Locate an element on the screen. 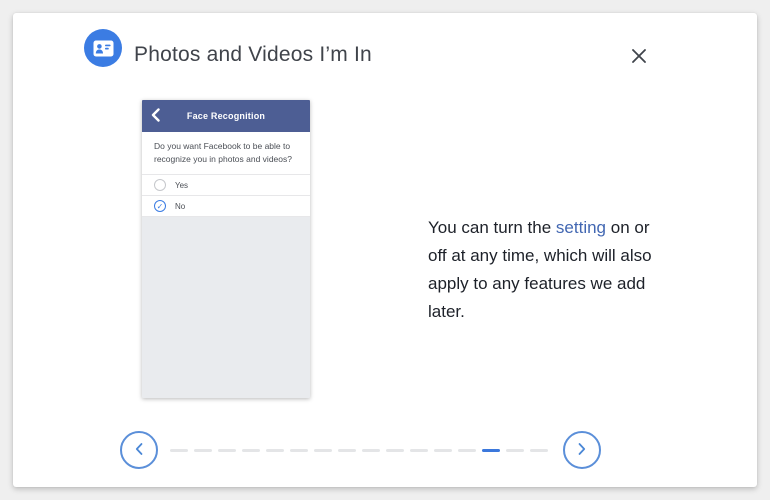  phone-option-yes: Yes is located at coordinates (226, 185).